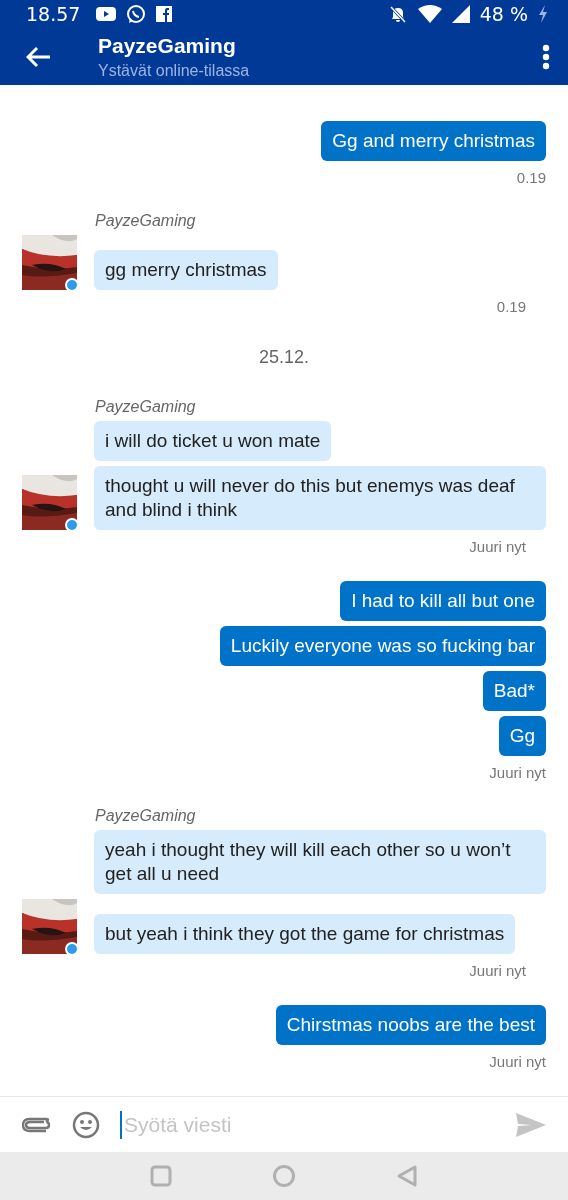 This screenshot has width=568, height=1200. I want to click on signal-icon, so click(460, 14).